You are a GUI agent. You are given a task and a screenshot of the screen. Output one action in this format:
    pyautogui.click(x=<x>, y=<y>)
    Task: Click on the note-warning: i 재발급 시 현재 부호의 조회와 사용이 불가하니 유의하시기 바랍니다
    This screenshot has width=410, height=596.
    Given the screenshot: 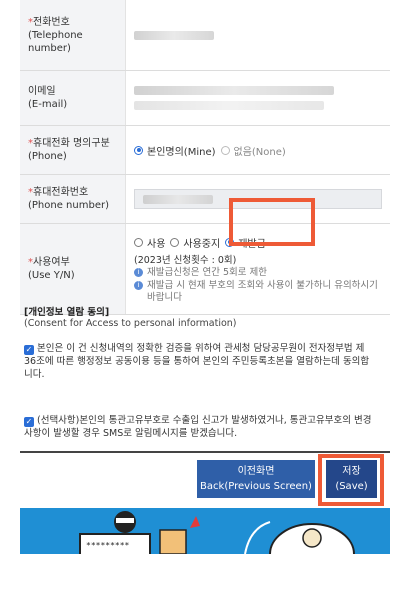 What is the action you would take?
    pyautogui.click(x=258, y=292)
    